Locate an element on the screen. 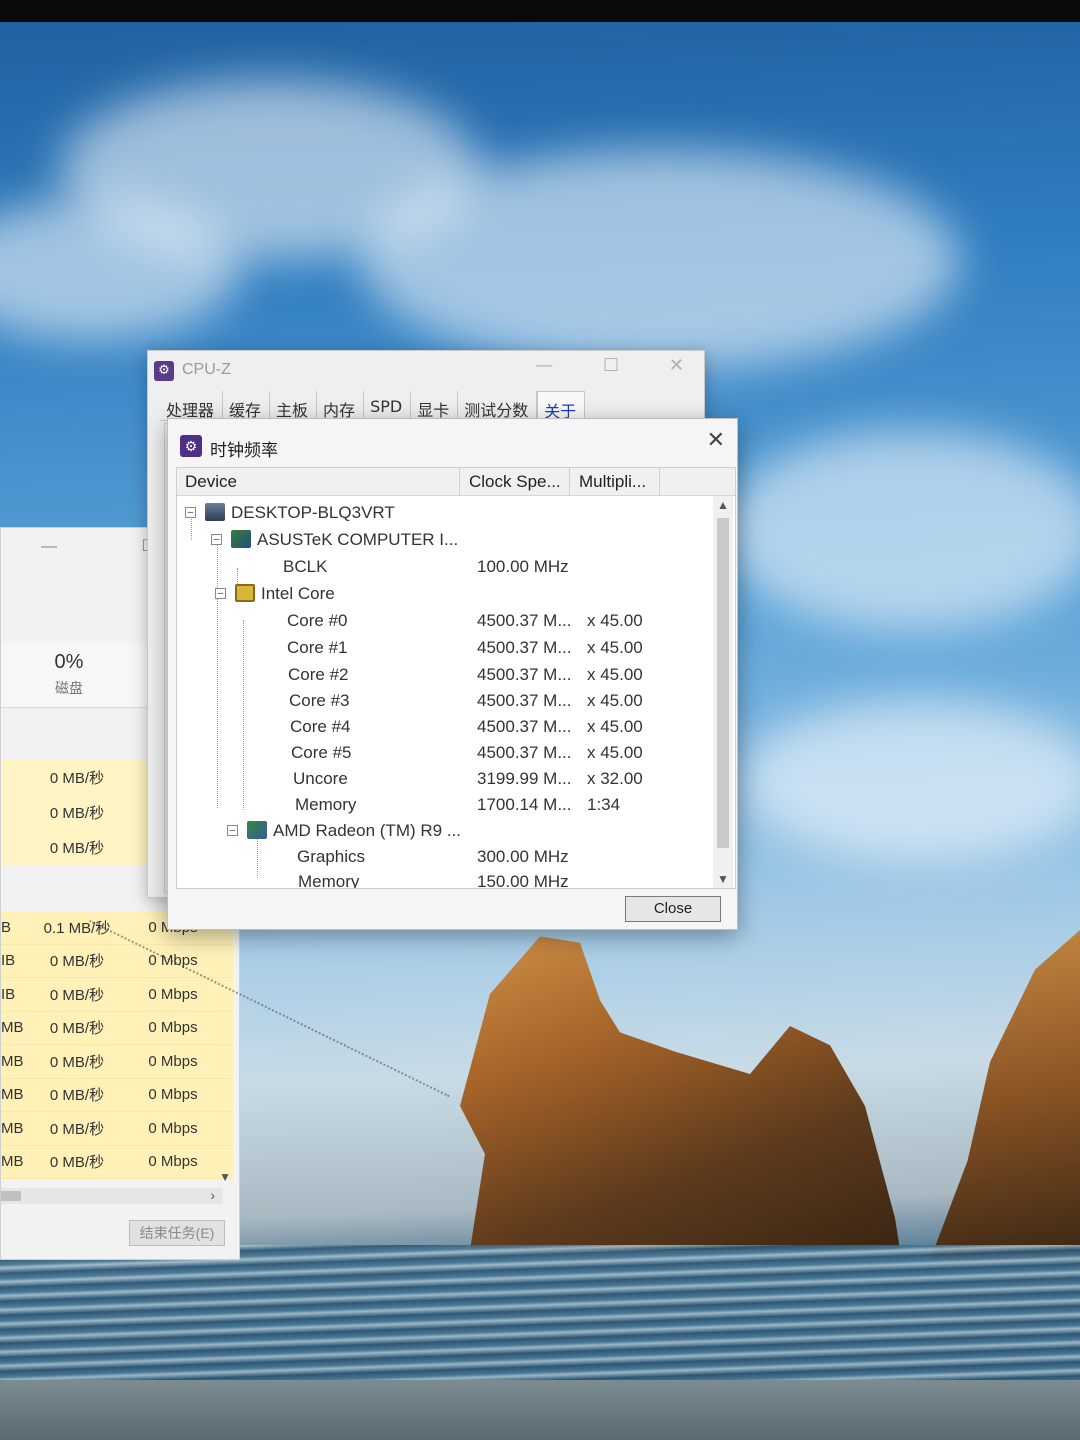 Image resolution: width=1080 pixels, height=1440 pixels. column-device: Device is located at coordinates (211, 482).